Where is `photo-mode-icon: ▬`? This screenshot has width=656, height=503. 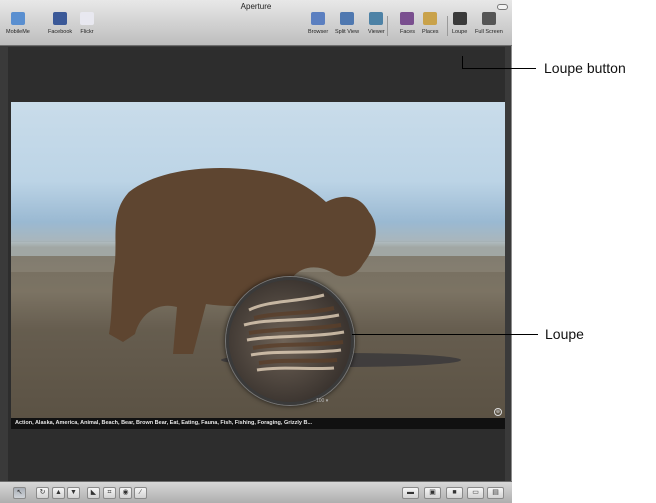
photo-mode-icon: ▬ is located at coordinates (410, 493).